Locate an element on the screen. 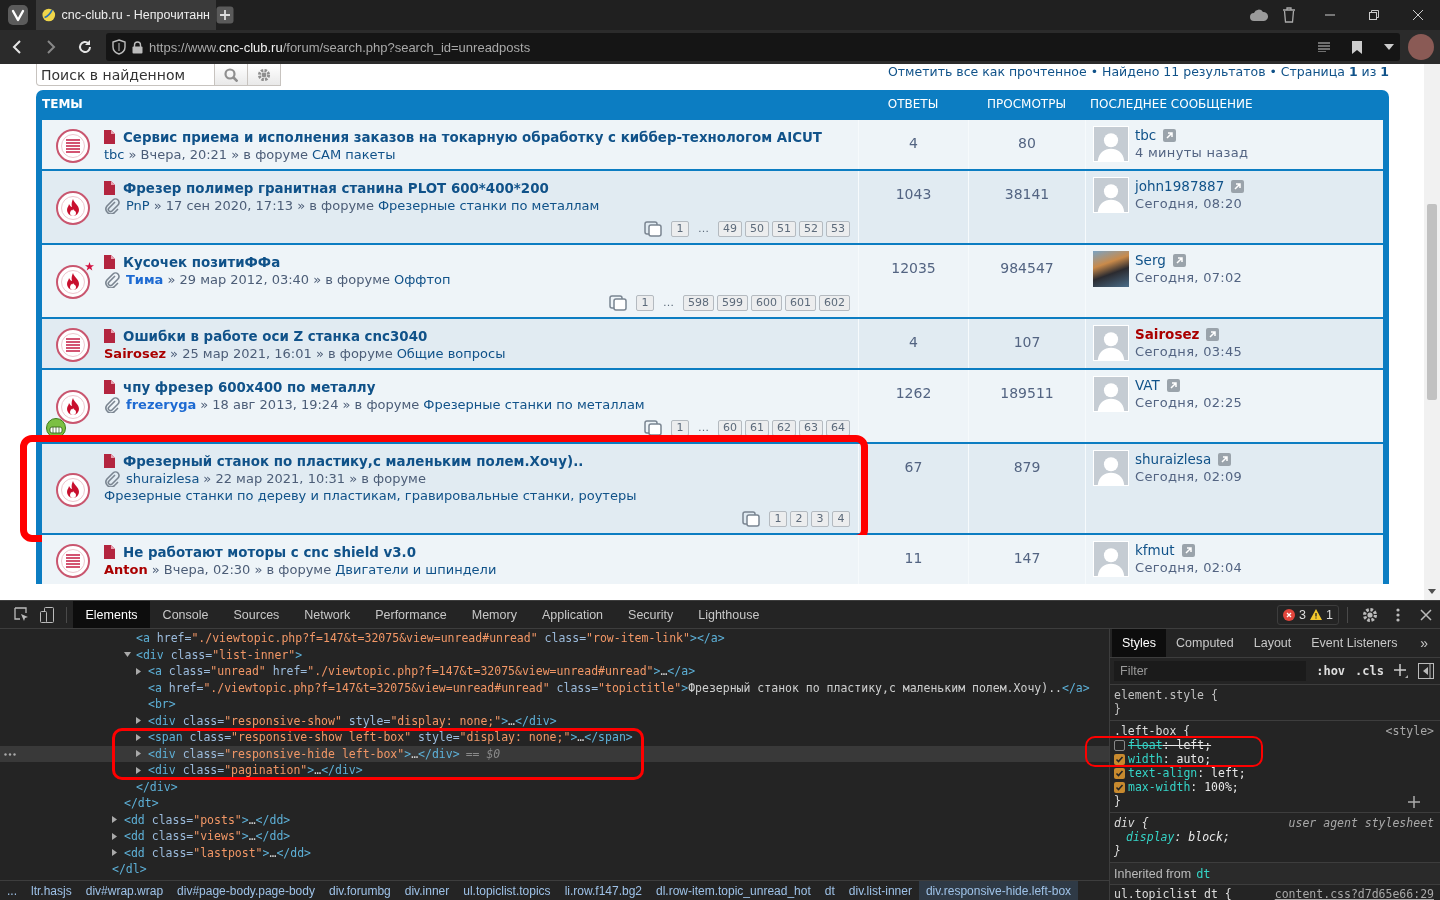  last-author-link: VAT is located at coordinates (1147, 385).